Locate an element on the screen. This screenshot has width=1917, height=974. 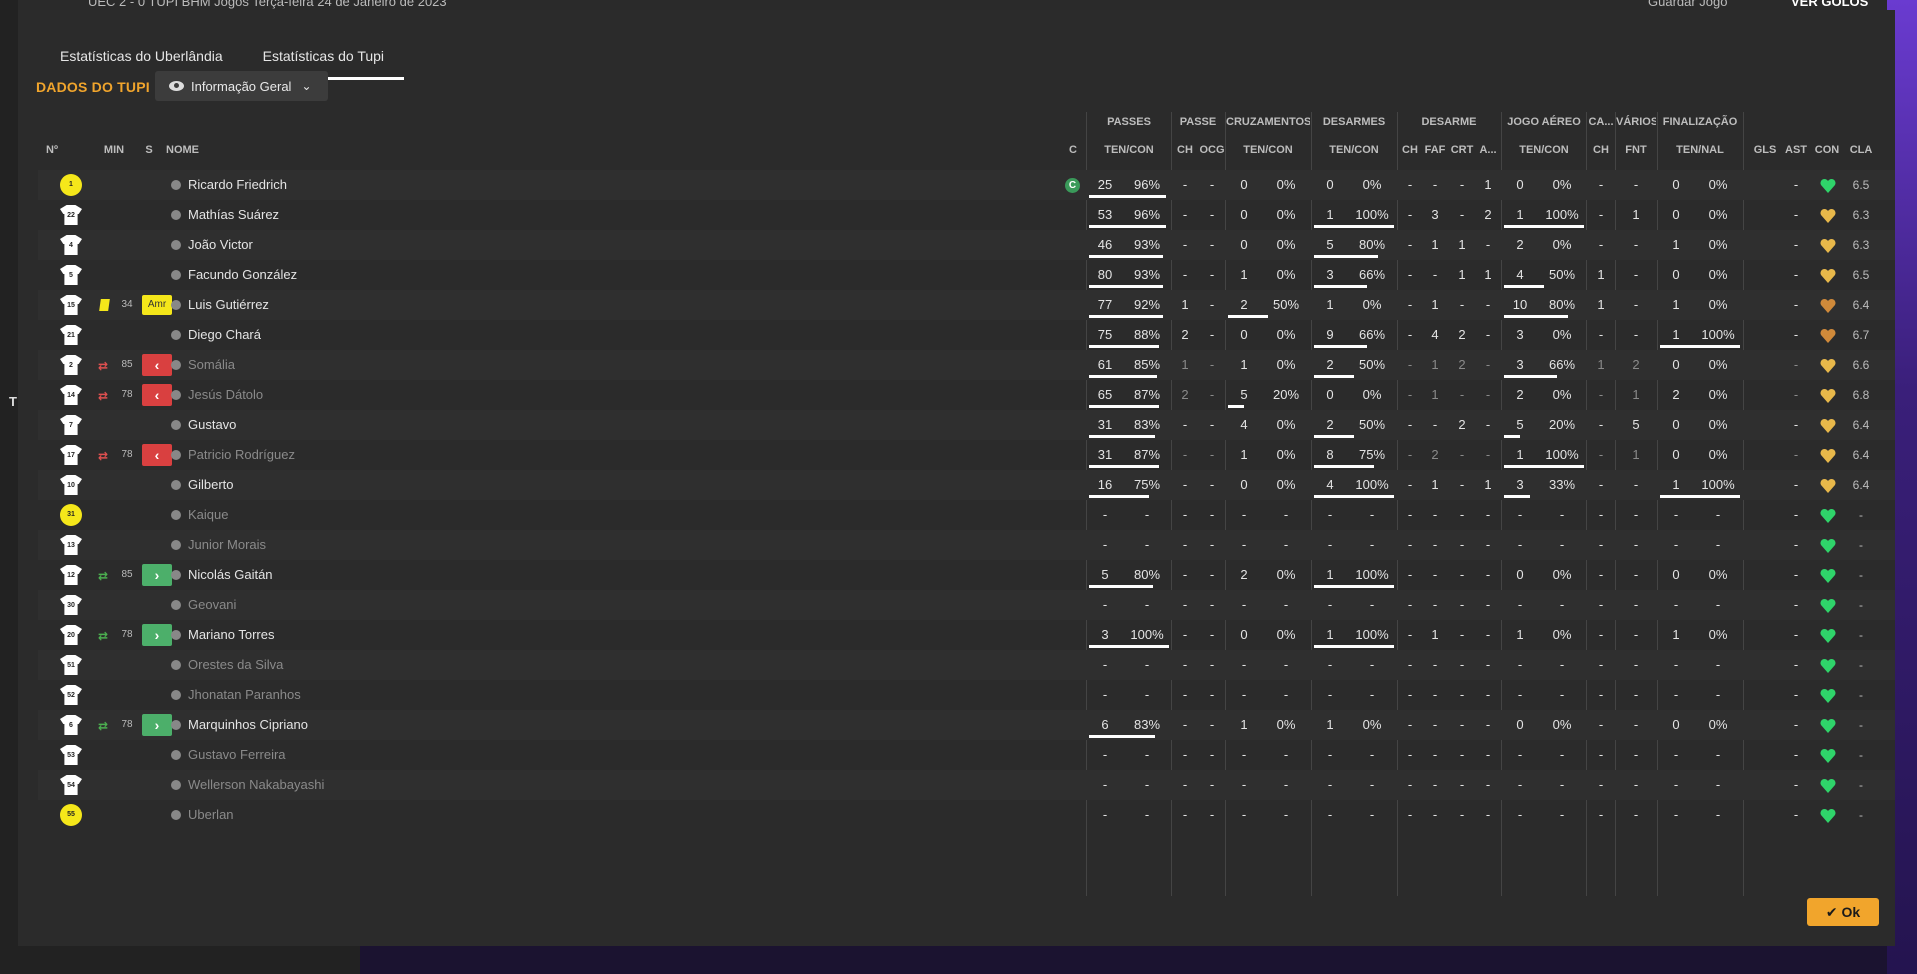
col-header-c: C is located at coordinates (1073, 150).